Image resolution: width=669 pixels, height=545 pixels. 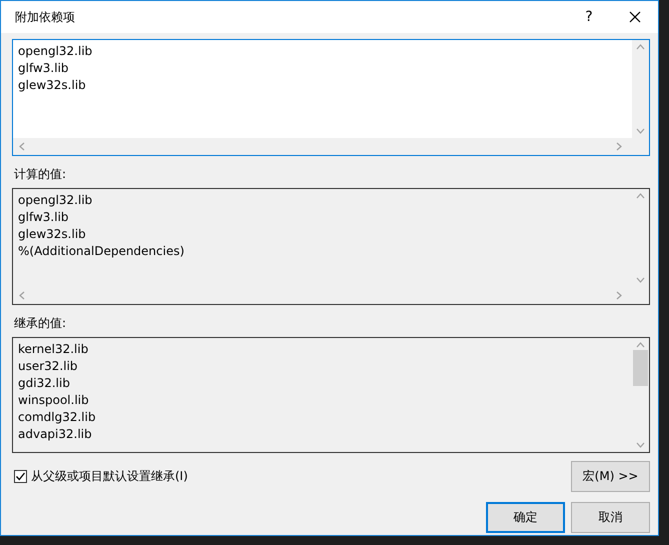 What do you see at coordinates (20, 476) in the screenshot?
I see `checkbox` at bounding box center [20, 476].